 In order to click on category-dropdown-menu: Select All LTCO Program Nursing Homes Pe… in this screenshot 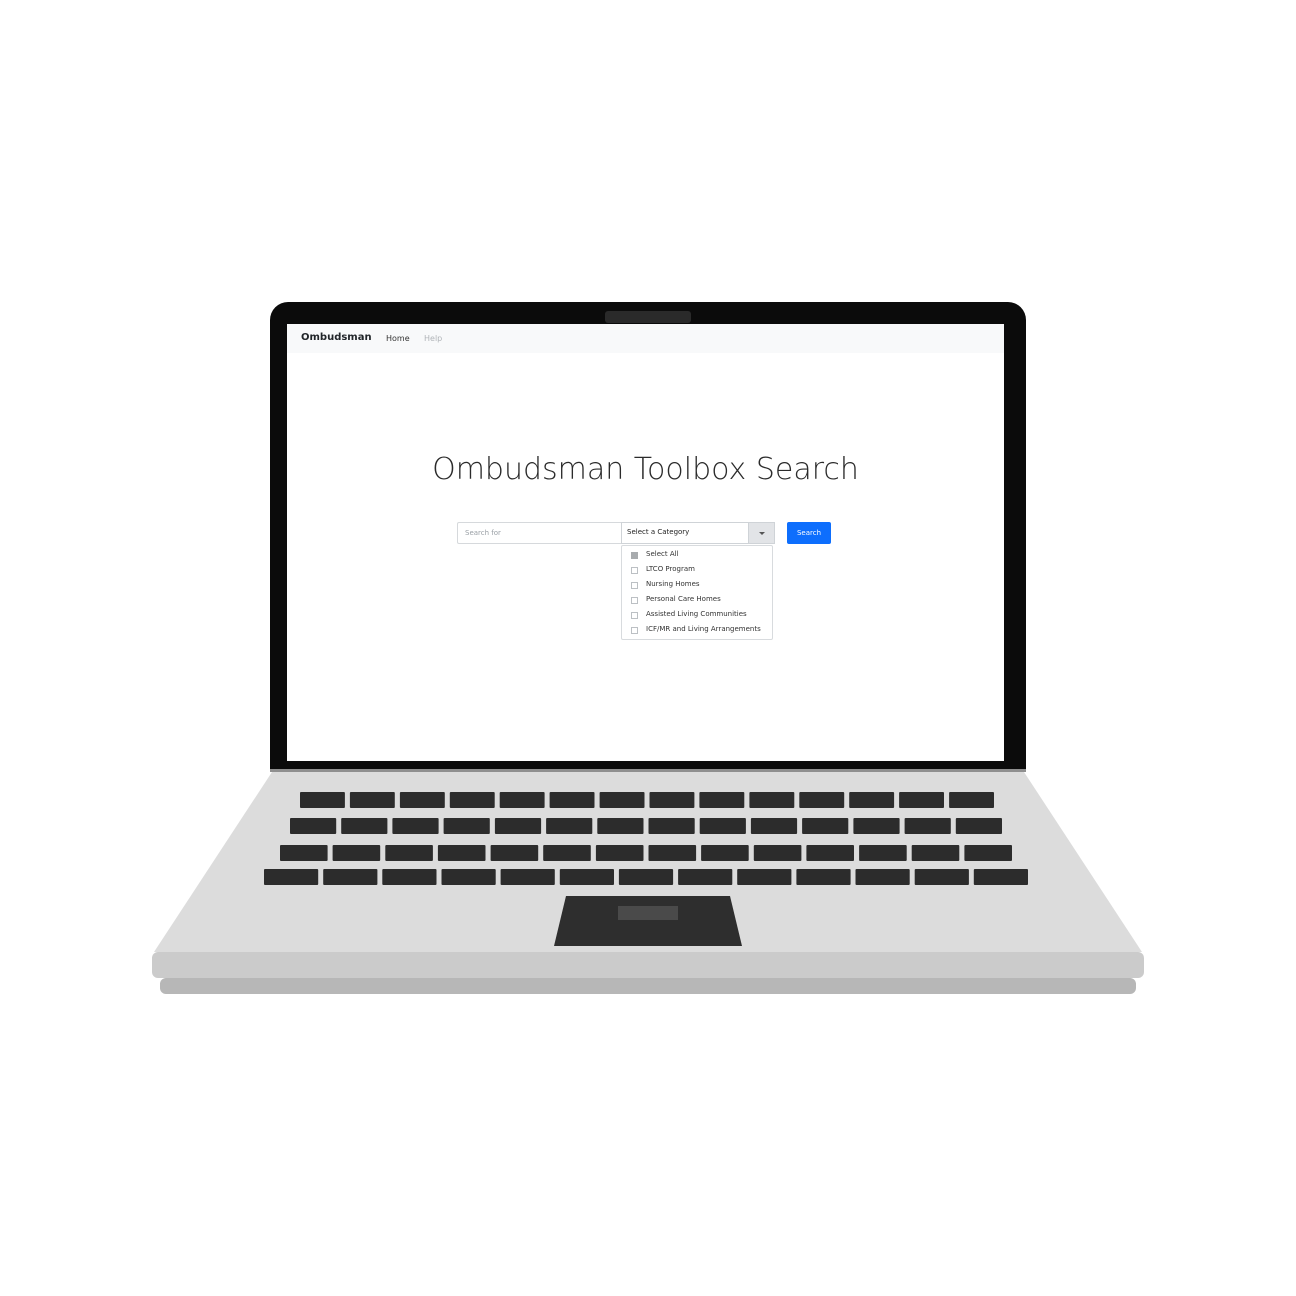, I will do `click(697, 592)`.